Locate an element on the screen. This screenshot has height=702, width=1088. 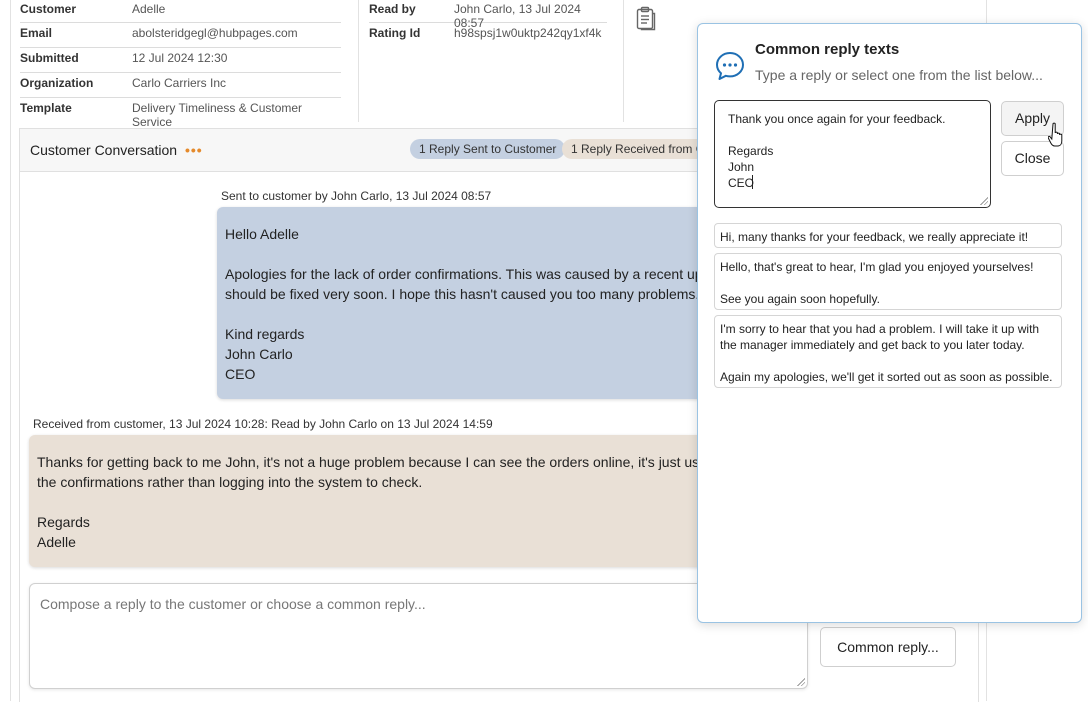
detail-row-email: Email abolsteridgegl@hubpages.com is located at coordinates (180, 35).